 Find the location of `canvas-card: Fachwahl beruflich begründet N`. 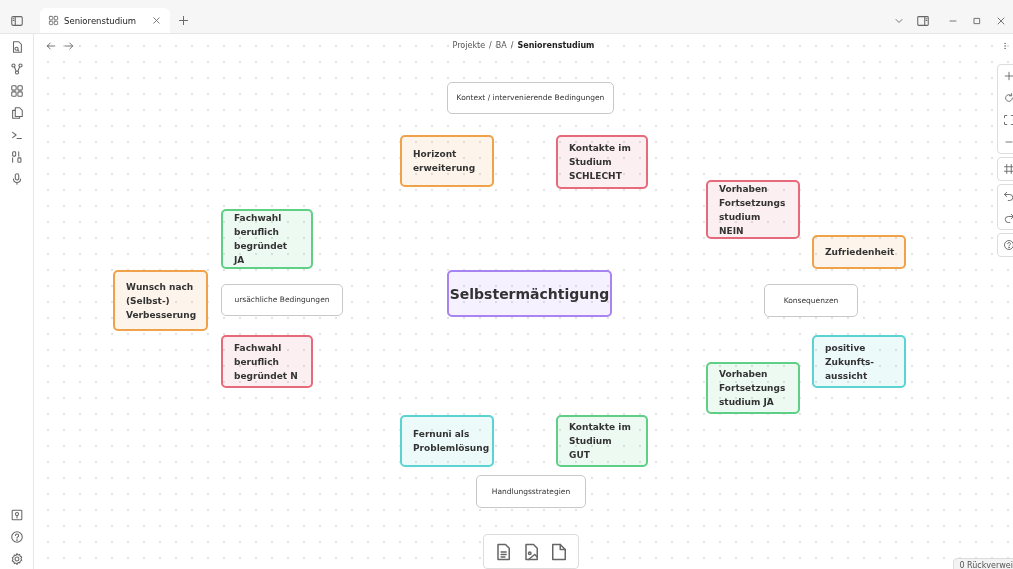

canvas-card: Fachwahl beruflich begründet N is located at coordinates (267, 361).